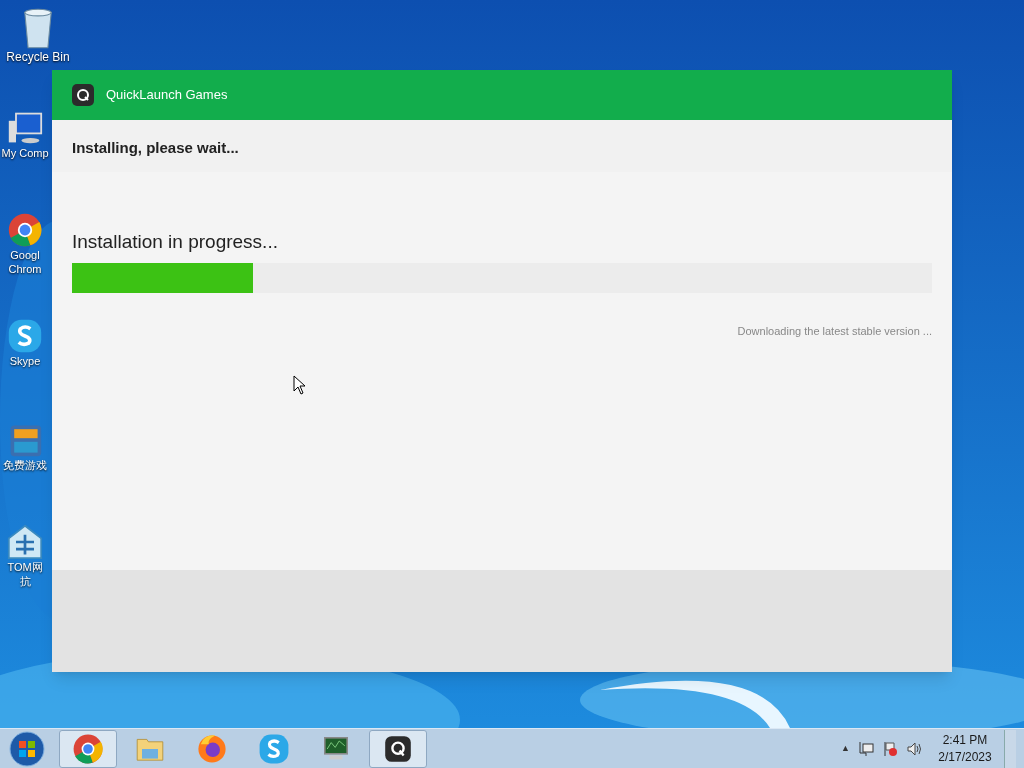  What do you see at coordinates (398, 748) in the screenshot?
I see `taskbar-button` at bounding box center [398, 748].